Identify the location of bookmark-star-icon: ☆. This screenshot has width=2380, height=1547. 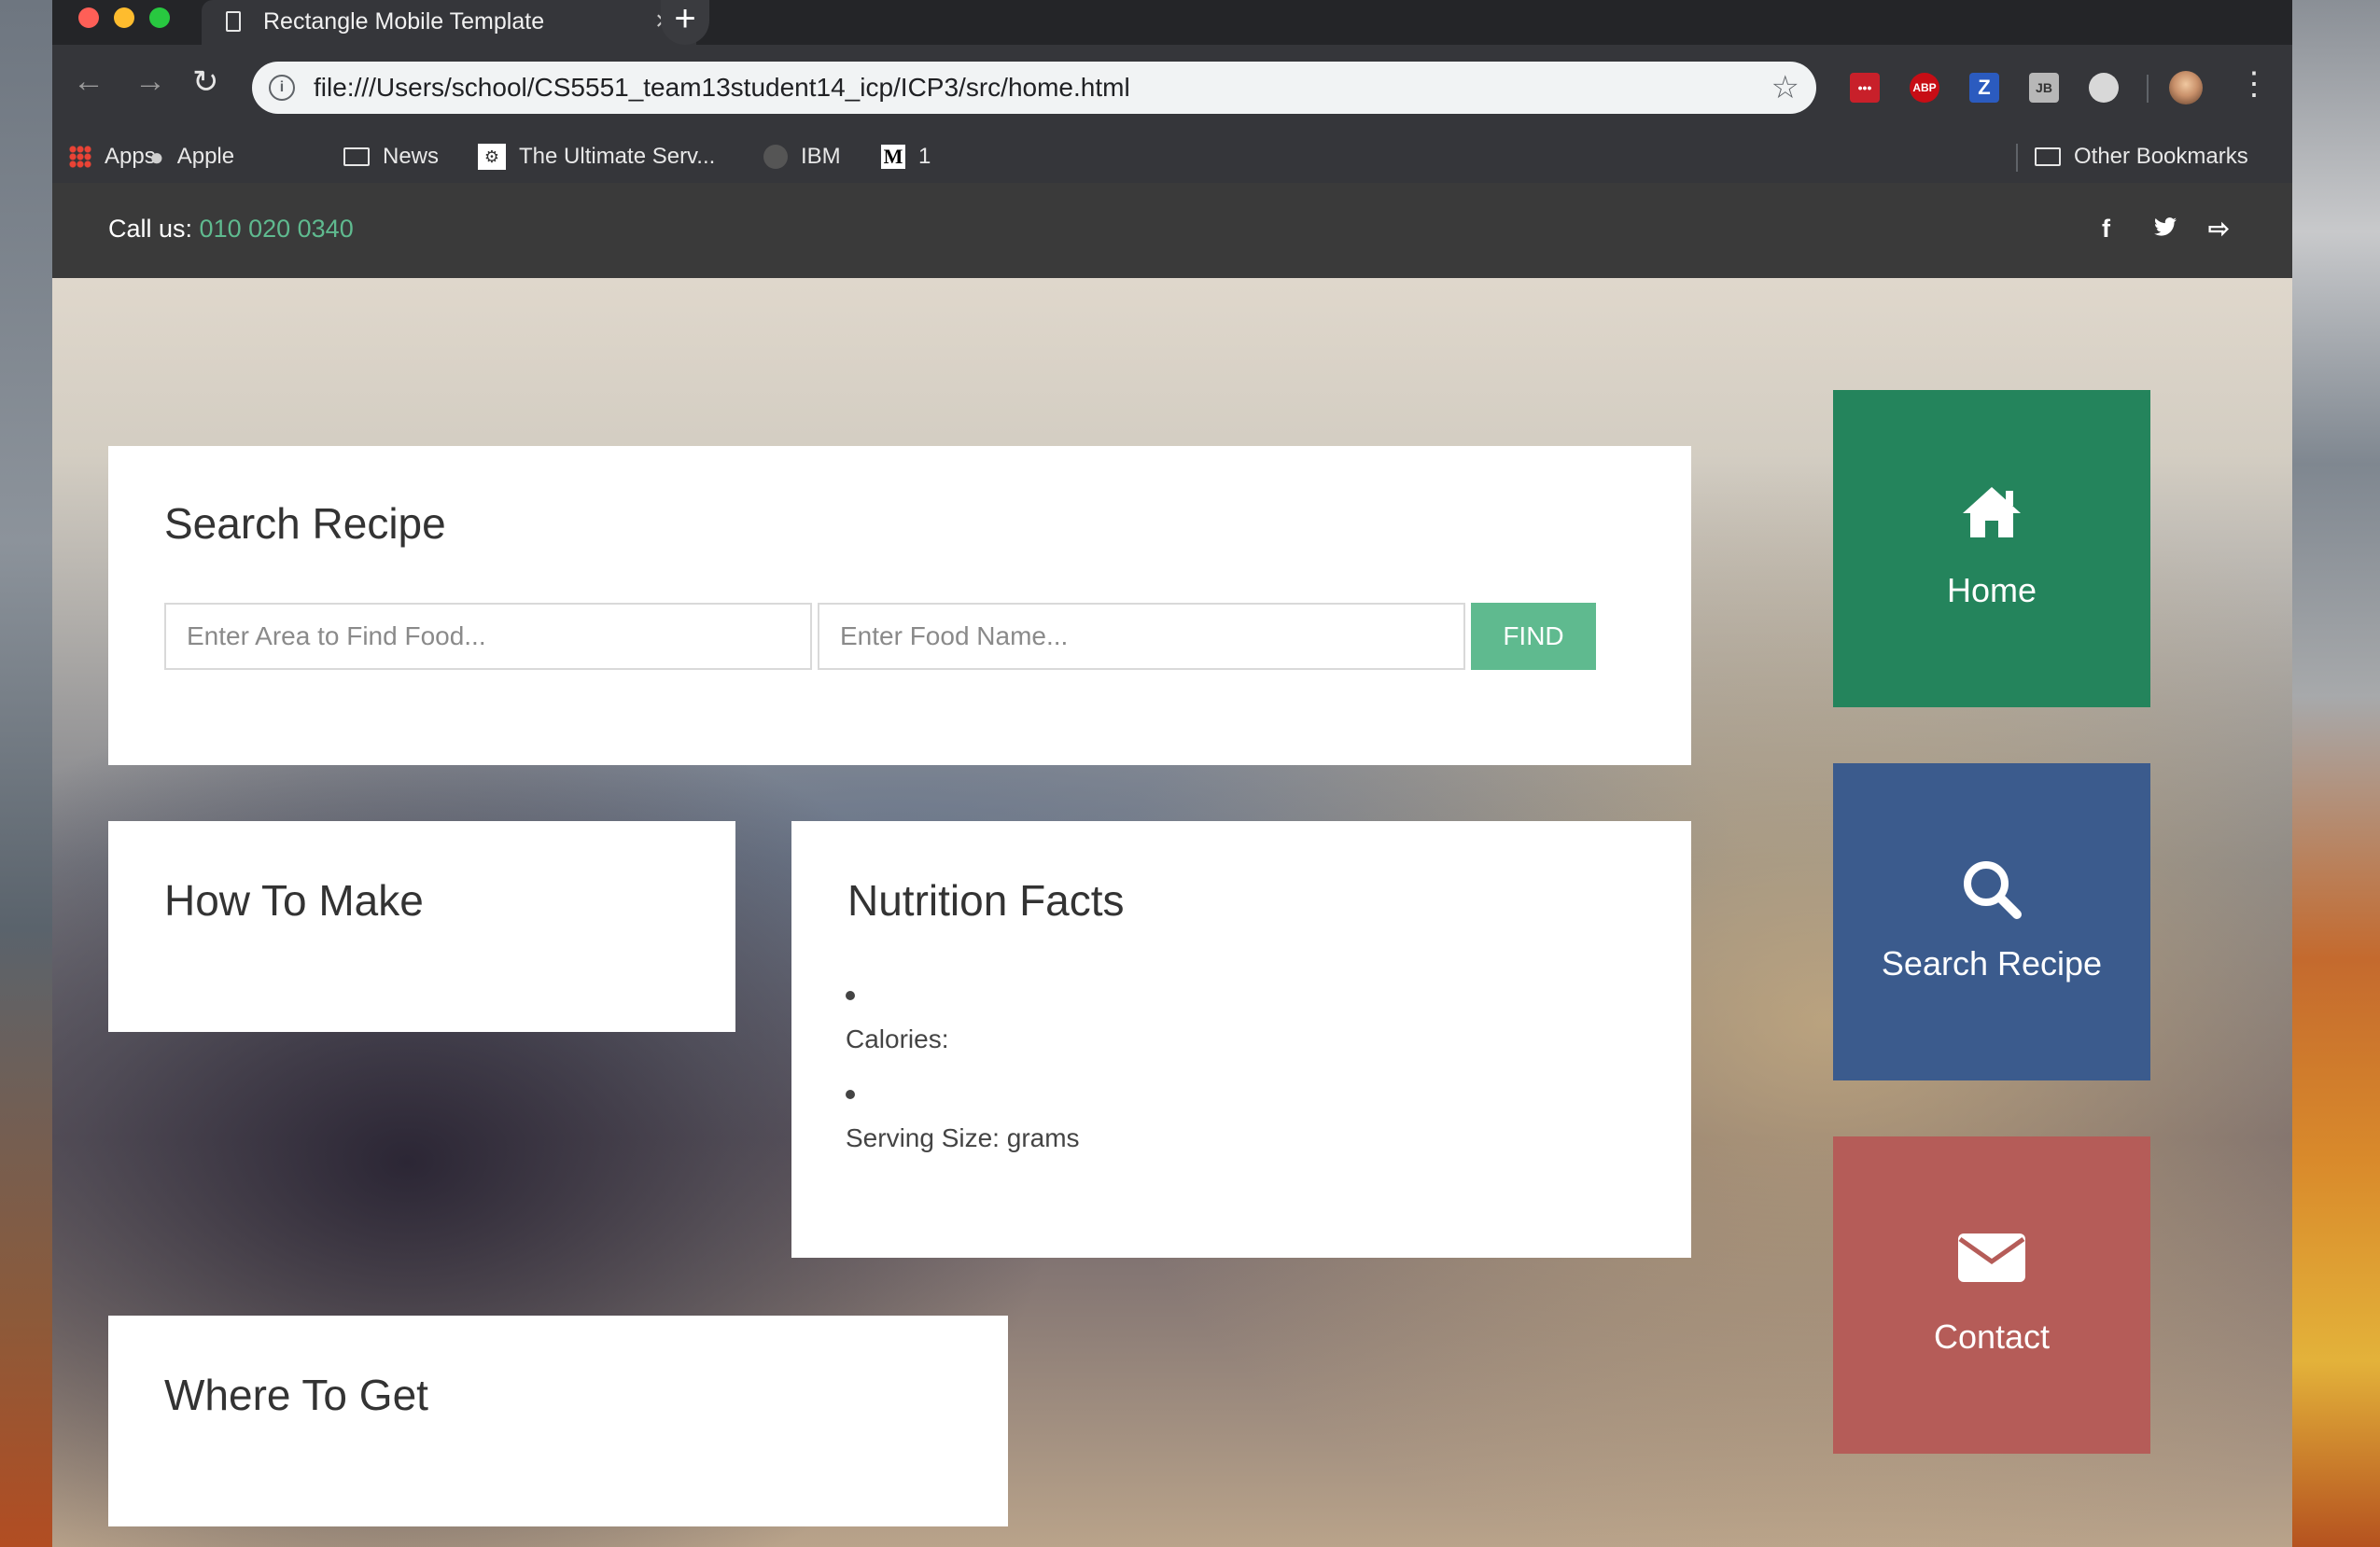
(1785, 87).